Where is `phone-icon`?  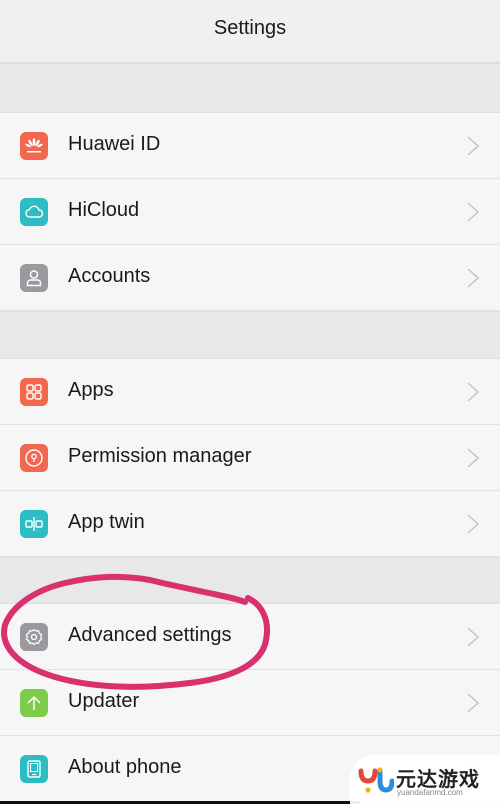
phone-icon is located at coordinates (34, 769).